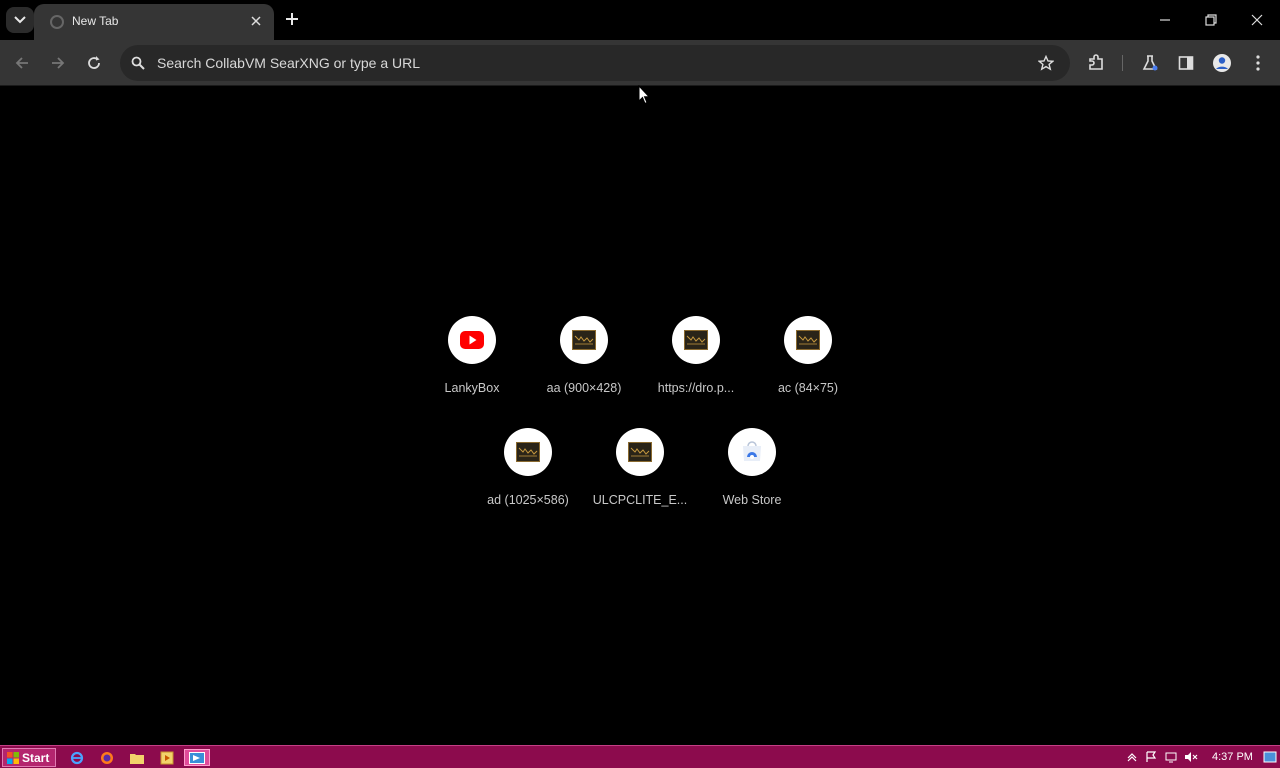  I want to click on new-tab-button, so click(292, 20).